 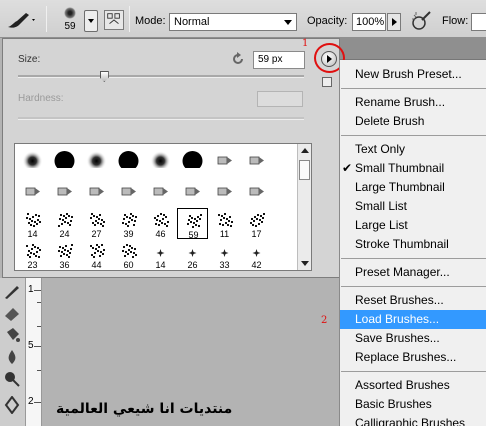 I want to click on brush-preset-dropdown-button, so click(x=91, y=21).